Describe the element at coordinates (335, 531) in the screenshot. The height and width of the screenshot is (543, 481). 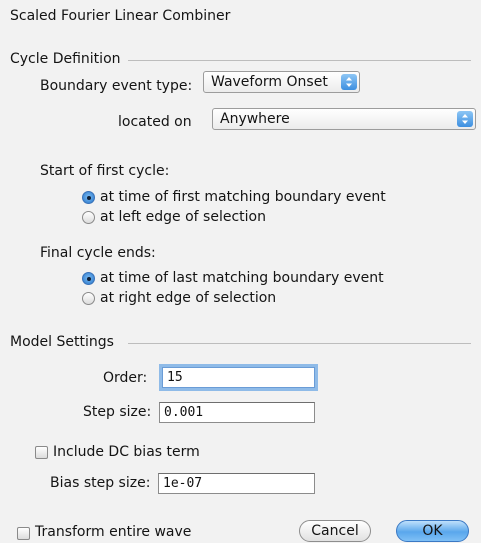
I see `cancel-button: Cancel` at that location.